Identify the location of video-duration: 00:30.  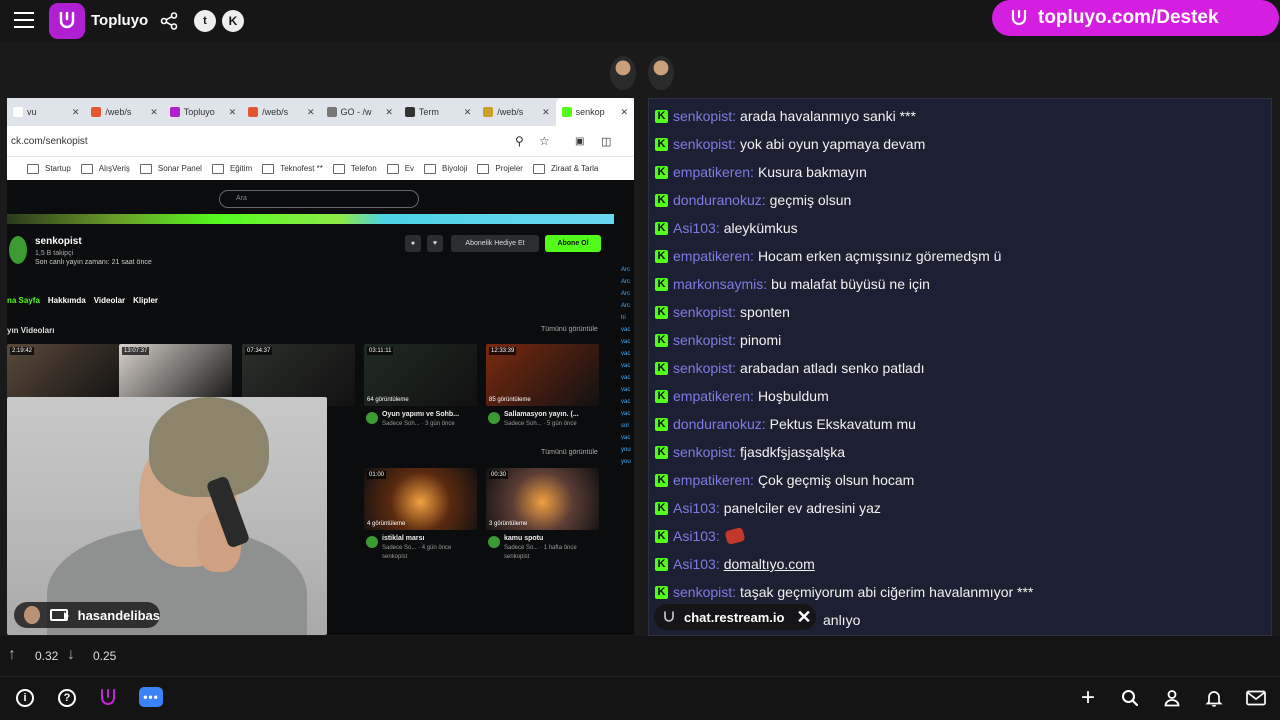
(499, 475).